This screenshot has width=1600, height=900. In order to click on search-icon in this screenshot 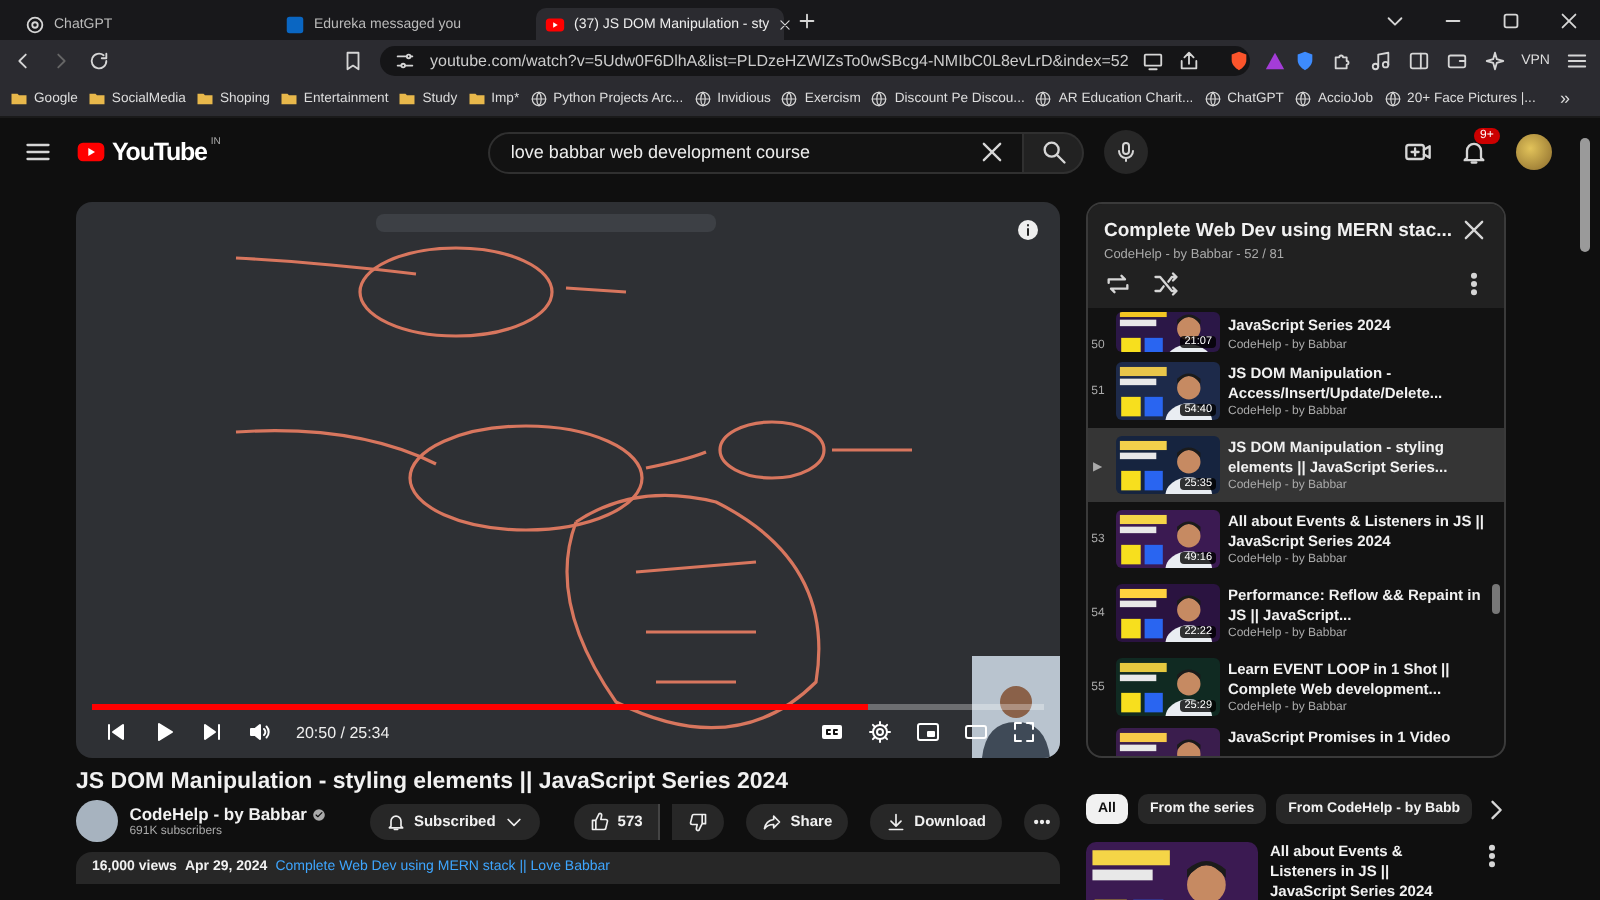, I will do `click(1053, 152)`.